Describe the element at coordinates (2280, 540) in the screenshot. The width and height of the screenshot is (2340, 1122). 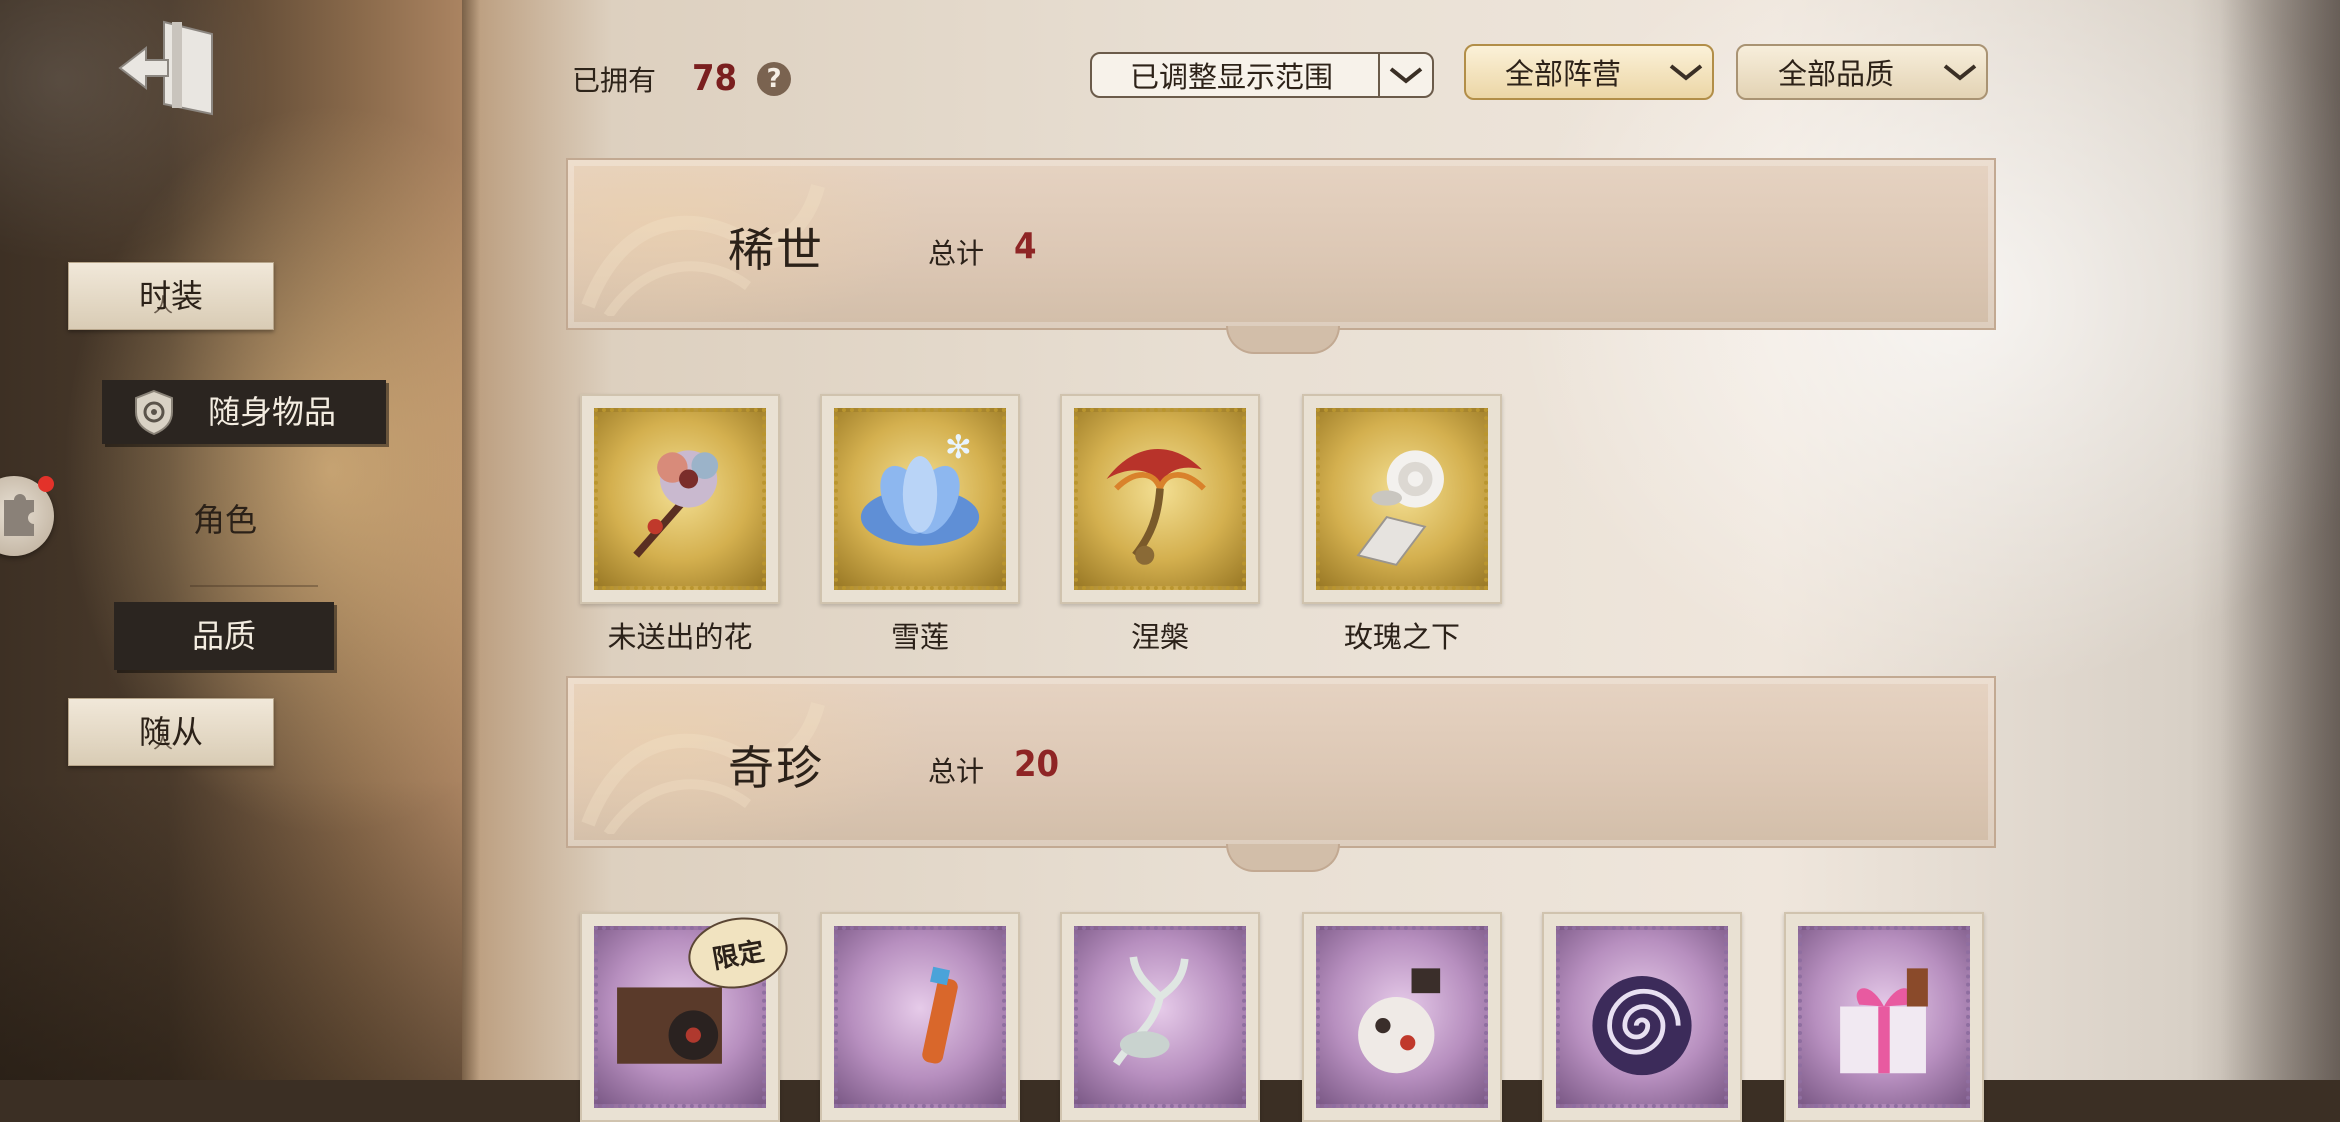
I see `edge-shadow` at that location.